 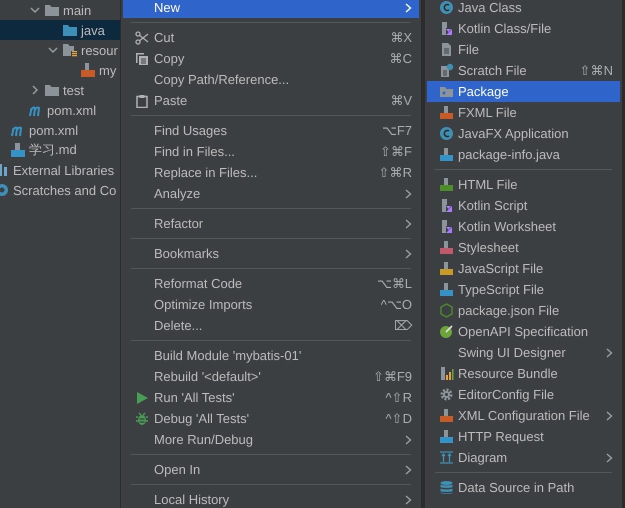 I want to click on database-icon, so click(x=446, y=487).